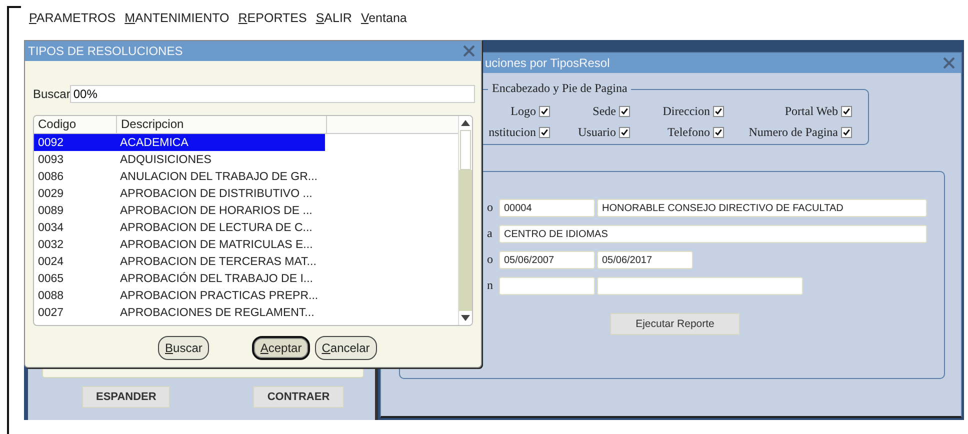 The width and height of the screenshot is (968, 434). What do you see at coordinates (560, 88) in the screenshot?
I see `group-title: Encabezado y Pie de Pagina` at bounding box center [560, 88].